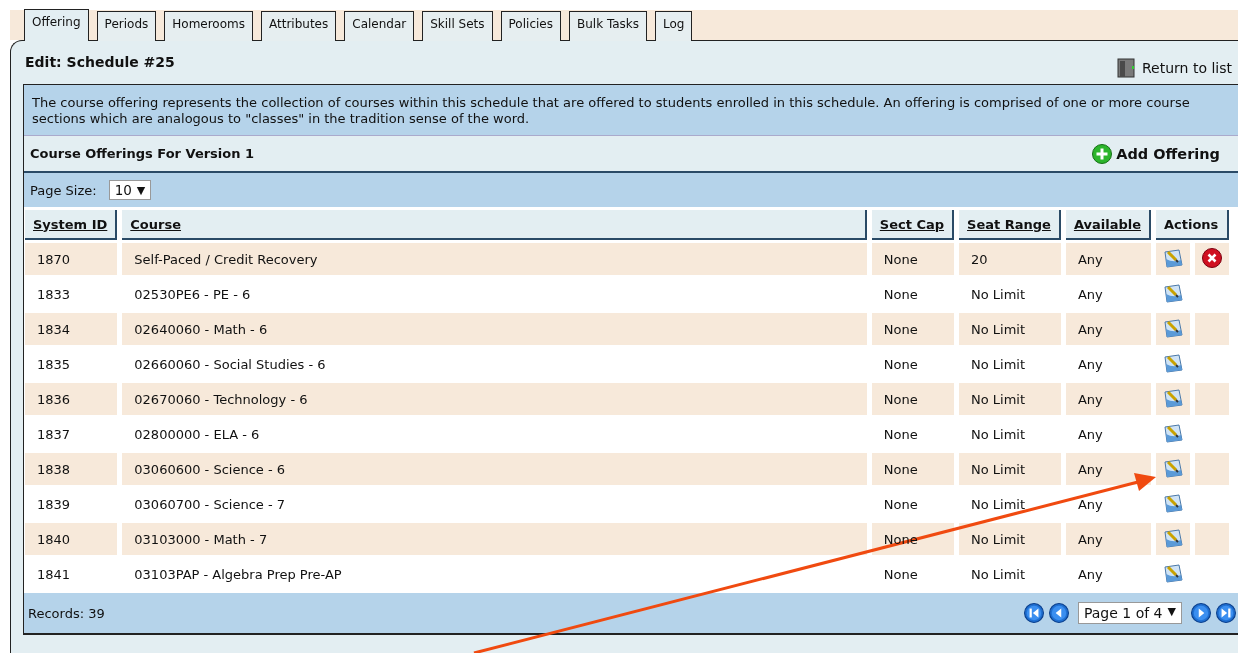  What do you see at coordinates (208, 26) in the screenshot?
I see `tab: Homerooms` at bounding box center [208, 26].